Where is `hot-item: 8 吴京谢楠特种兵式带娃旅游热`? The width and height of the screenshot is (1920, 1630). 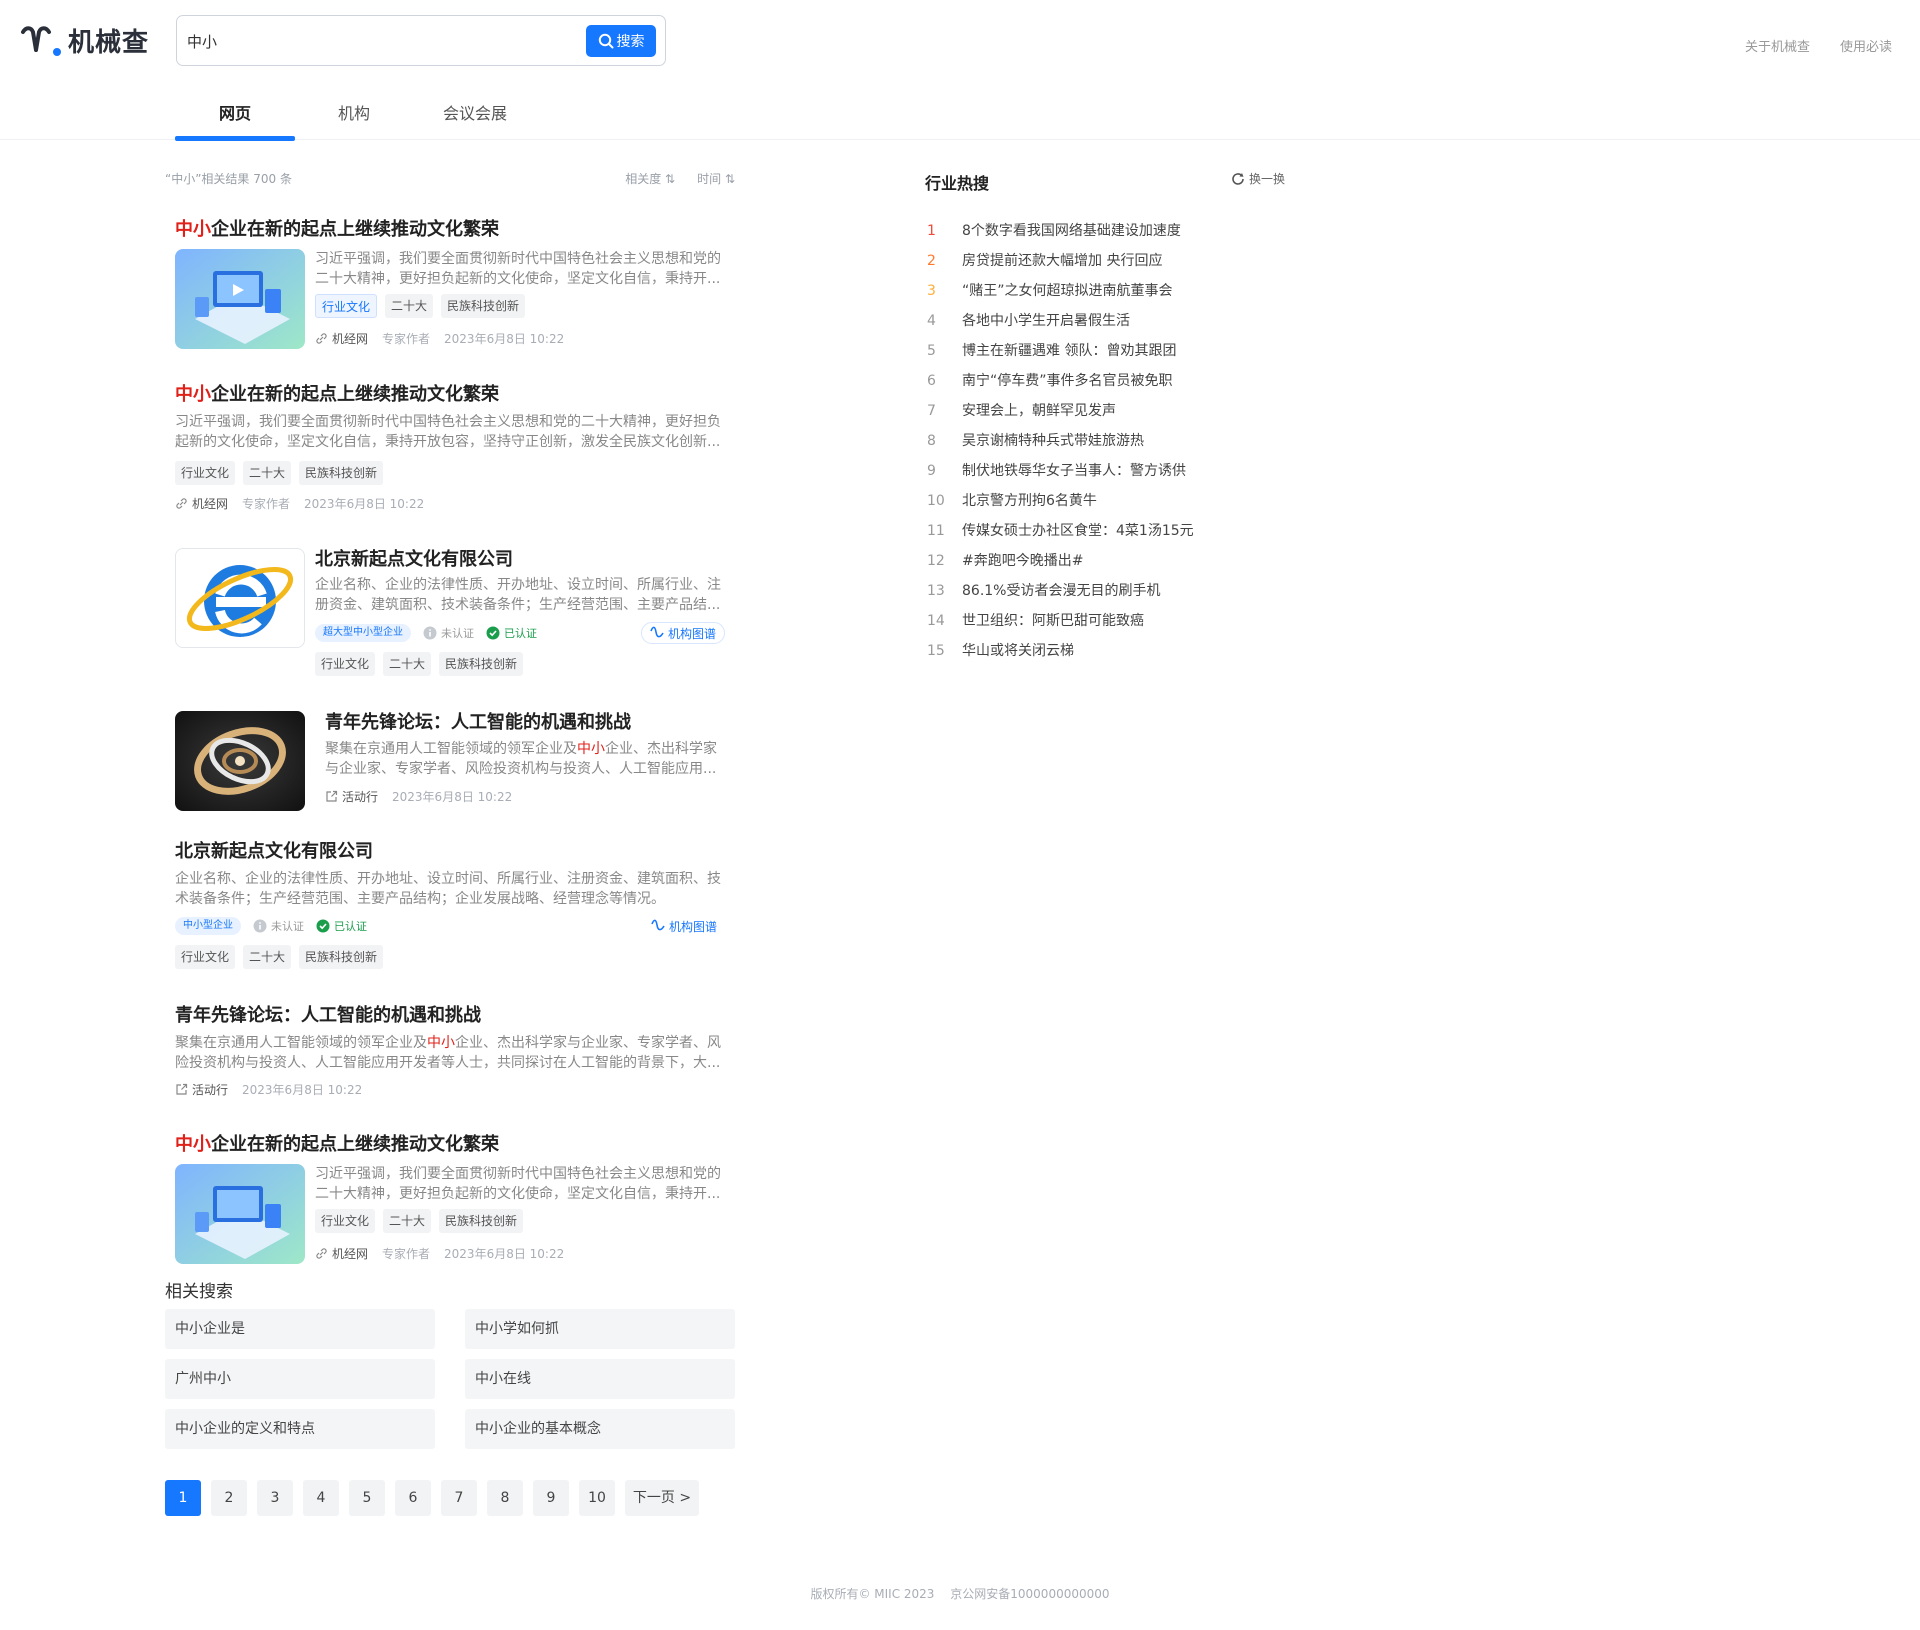 hot-item: 8 吴京谢楠特种兵式带娃旅游热 is located at coordinates (1105, 441).